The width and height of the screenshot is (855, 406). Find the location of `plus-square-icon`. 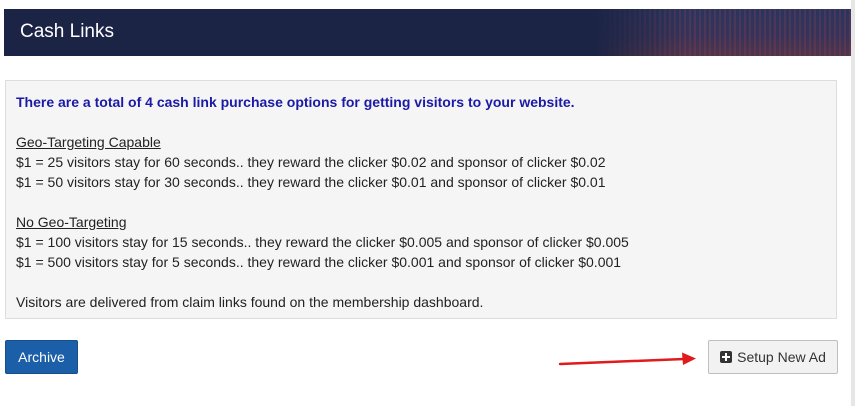

plus-square-icon is located at coordinates (726, 357).